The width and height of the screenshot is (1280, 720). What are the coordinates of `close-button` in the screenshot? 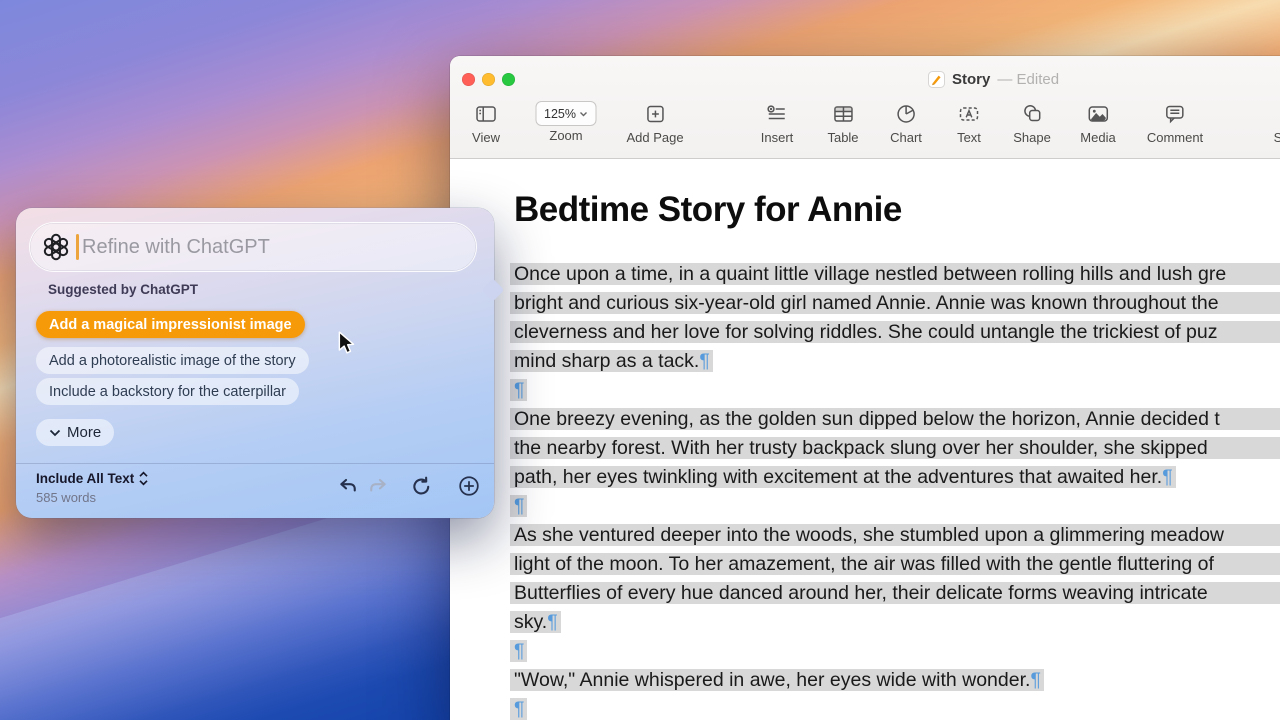 It's located at (468, 79).